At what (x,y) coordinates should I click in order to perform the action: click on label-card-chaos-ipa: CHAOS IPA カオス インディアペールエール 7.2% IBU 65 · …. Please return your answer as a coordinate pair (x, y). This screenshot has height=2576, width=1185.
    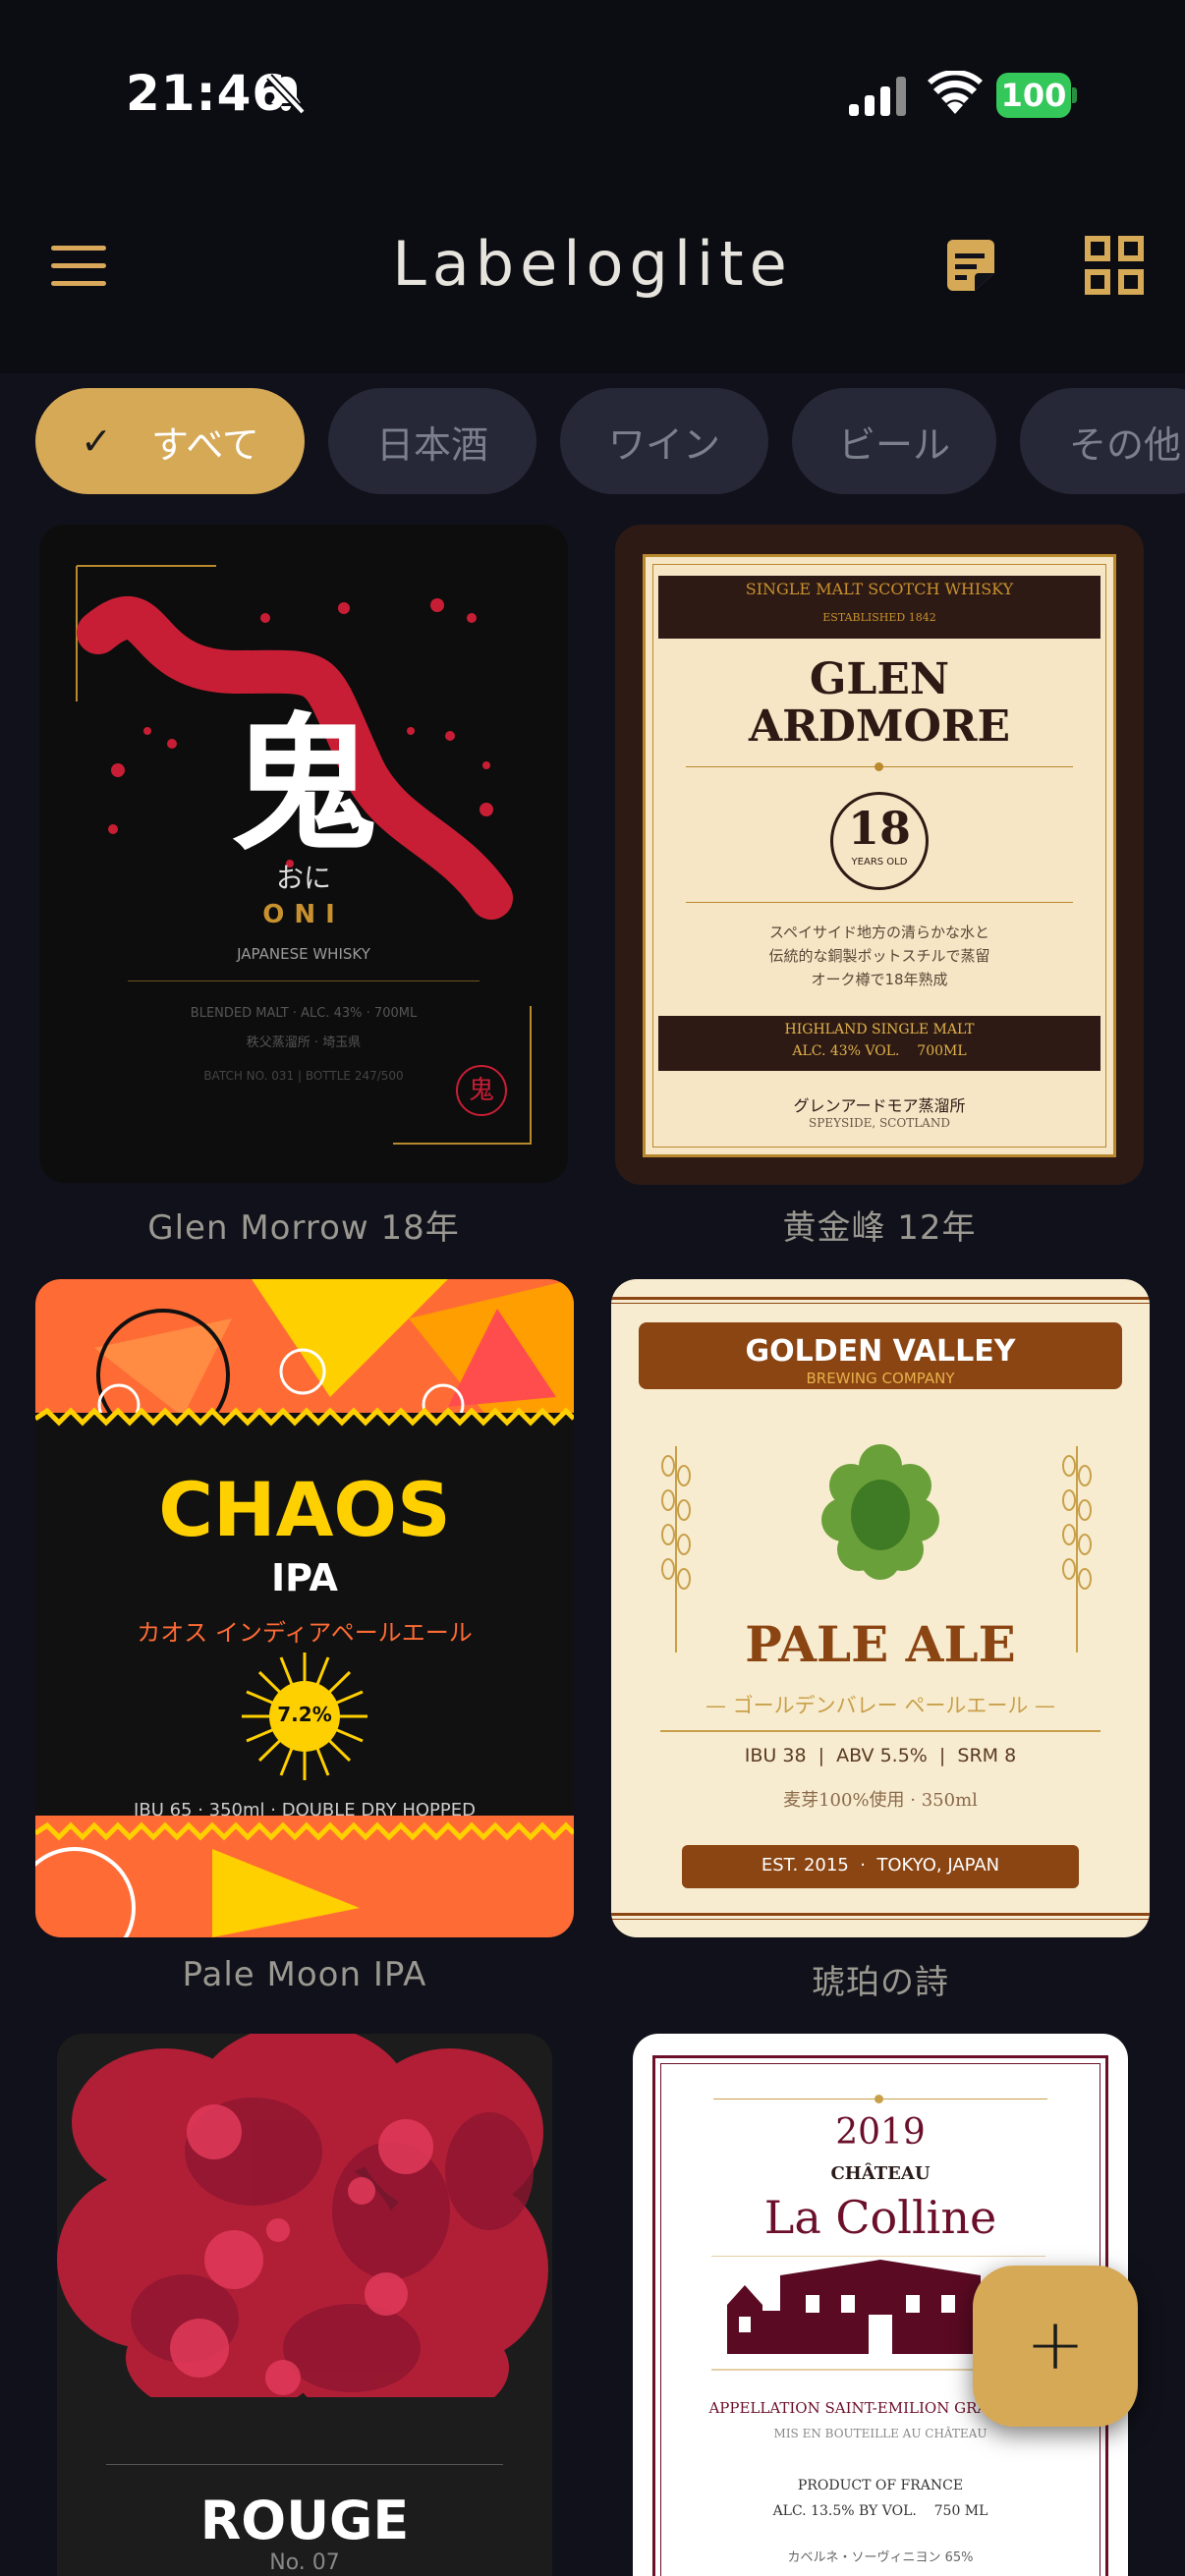
    Looking at the image, I should click on (305, 1608).